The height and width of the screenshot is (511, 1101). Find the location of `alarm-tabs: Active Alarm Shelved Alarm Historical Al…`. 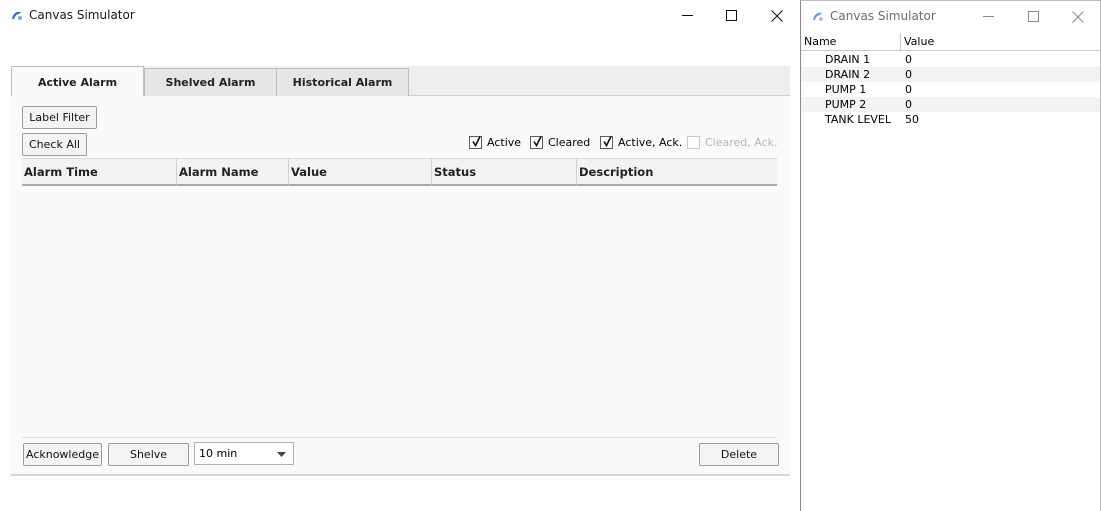

alarm-tabs: Active Alarm Shelved Alarm Historical Al… is located at coordinates (400, 81).